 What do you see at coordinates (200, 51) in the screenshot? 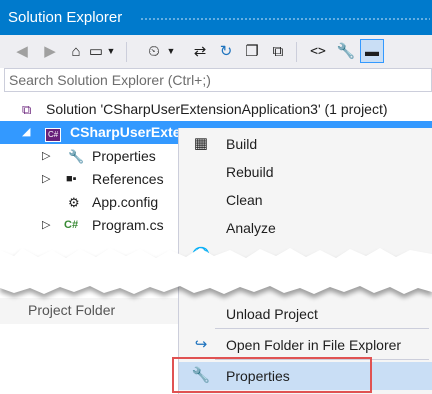
I see `sync-icon: ⇄` at bounding box center [200, 51].